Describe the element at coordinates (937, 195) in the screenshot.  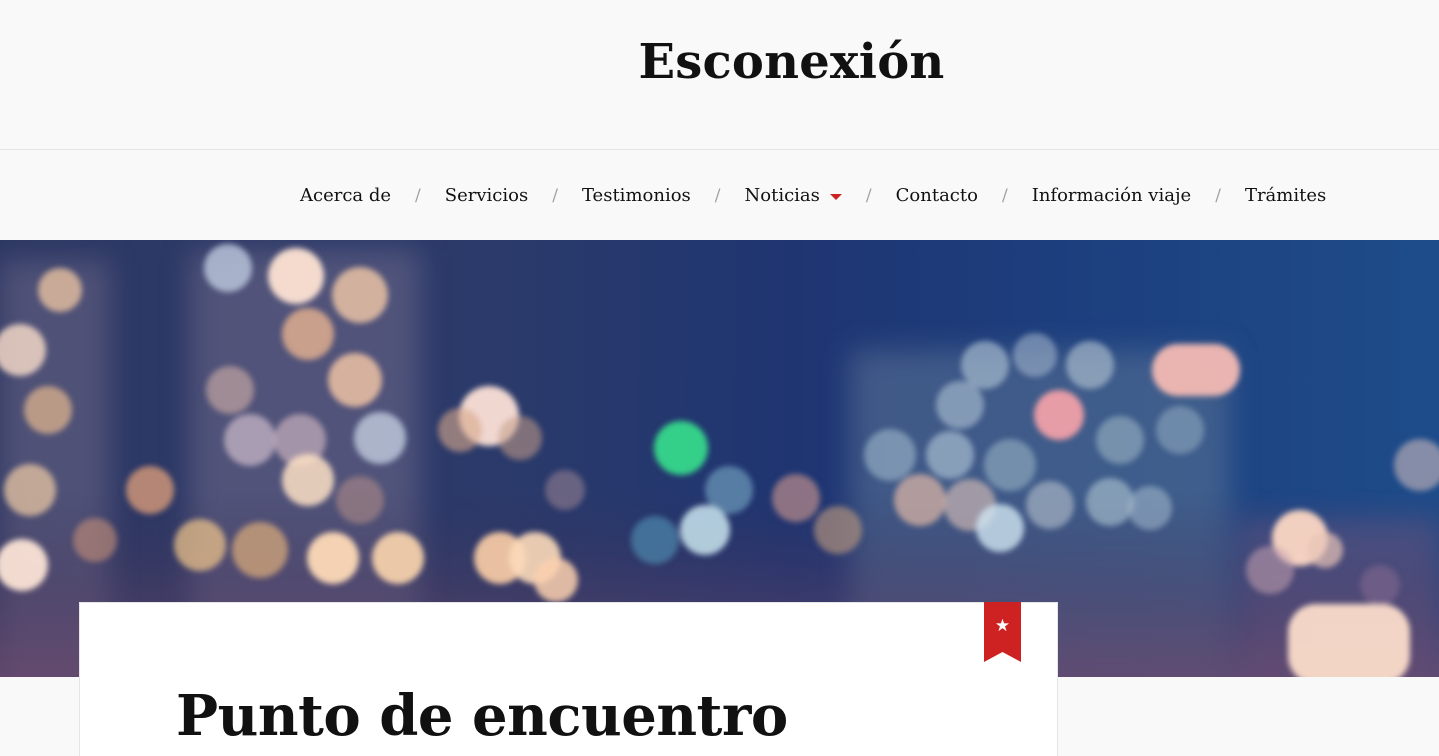
I see `nav-item-contacto: Contacto` at that location.